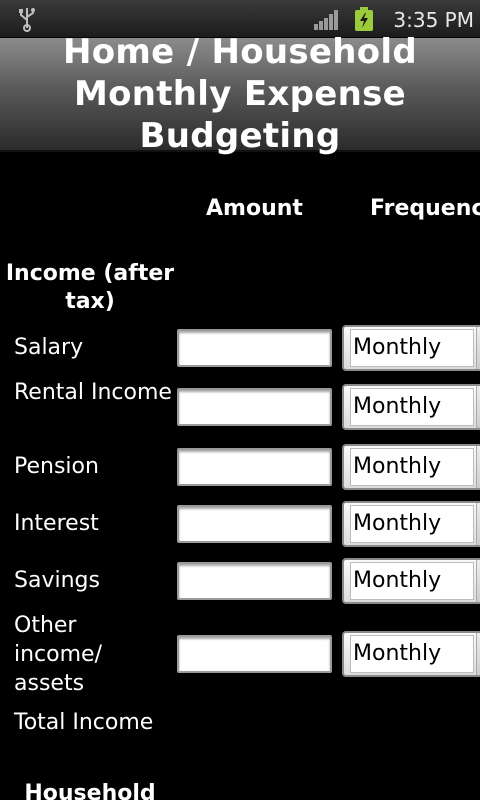 This screenshot has height=800, width=480. What do you see at coordinates (254, 654) in the screenshot?
I see `other-income-amount-input` at bounding box center [254, 654].